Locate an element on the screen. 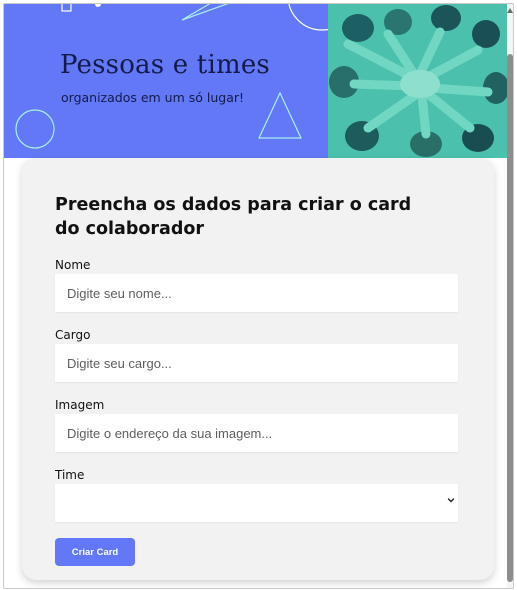  square-outline-shape is located at coordinates (66, 8).